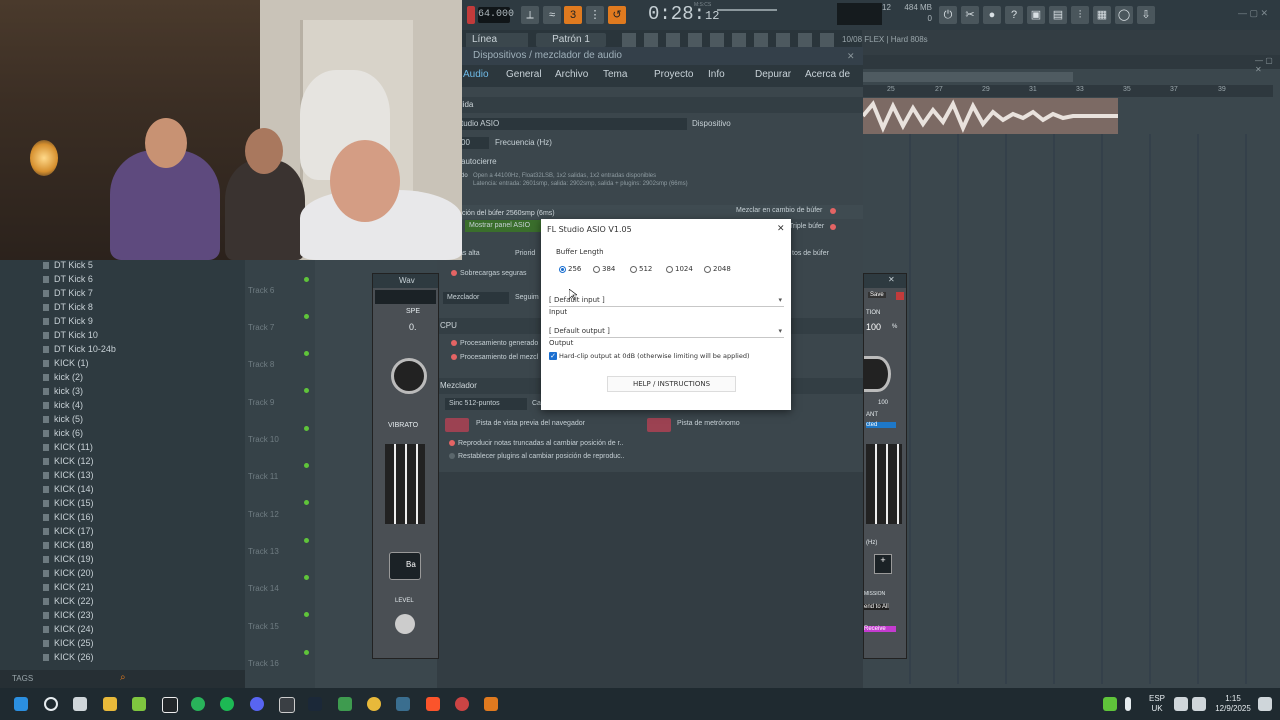  What do you see at coordinates (884, 484) in the screenshot?
I see `piano-keys` at bounding box center [884, 484].